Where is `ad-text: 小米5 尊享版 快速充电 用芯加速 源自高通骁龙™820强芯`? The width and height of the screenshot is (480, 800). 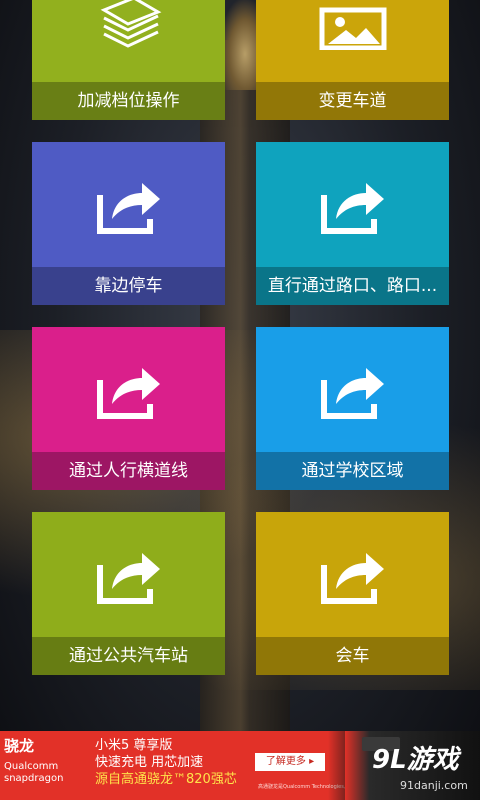
ad-text: 小米5 尊享版 快速充电 用芯加速 源自高通骁龙™820强芯 is located at coordinates (166, 762).